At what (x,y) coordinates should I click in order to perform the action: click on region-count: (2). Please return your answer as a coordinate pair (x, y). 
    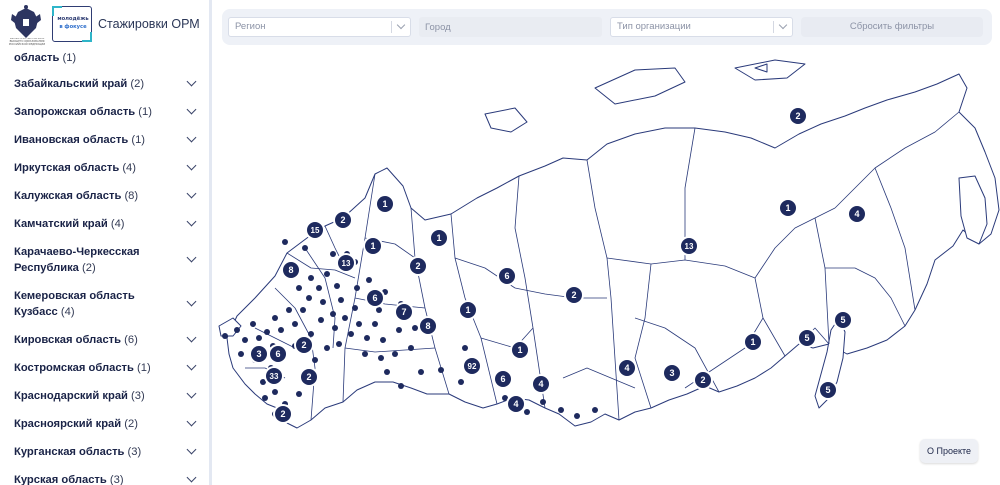
    Looking at the image, I should click on (131, 424).